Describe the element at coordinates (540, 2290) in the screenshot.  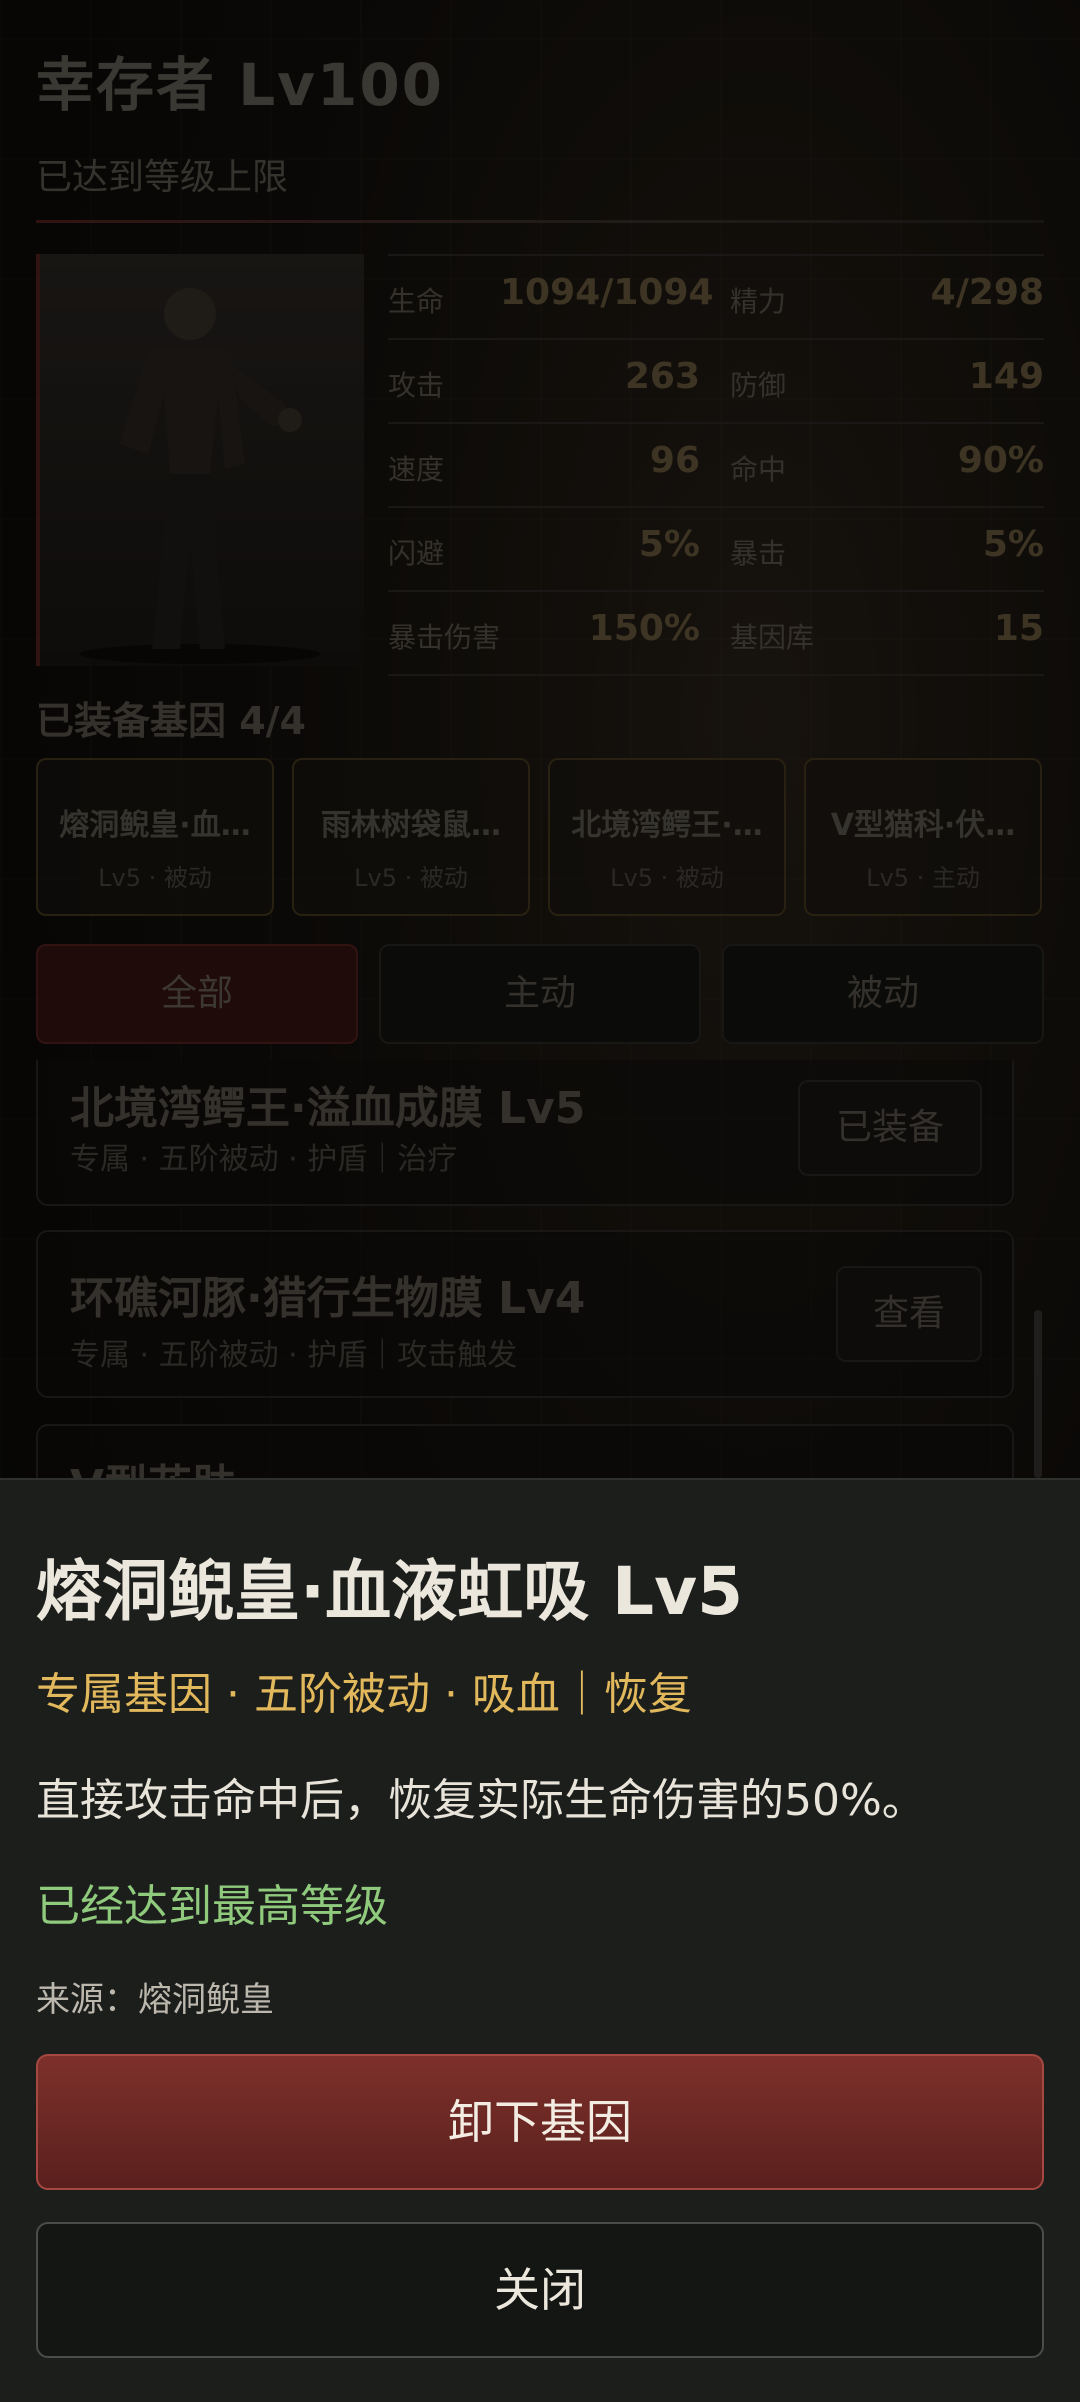
I see `close-button: 关闭` at that location.